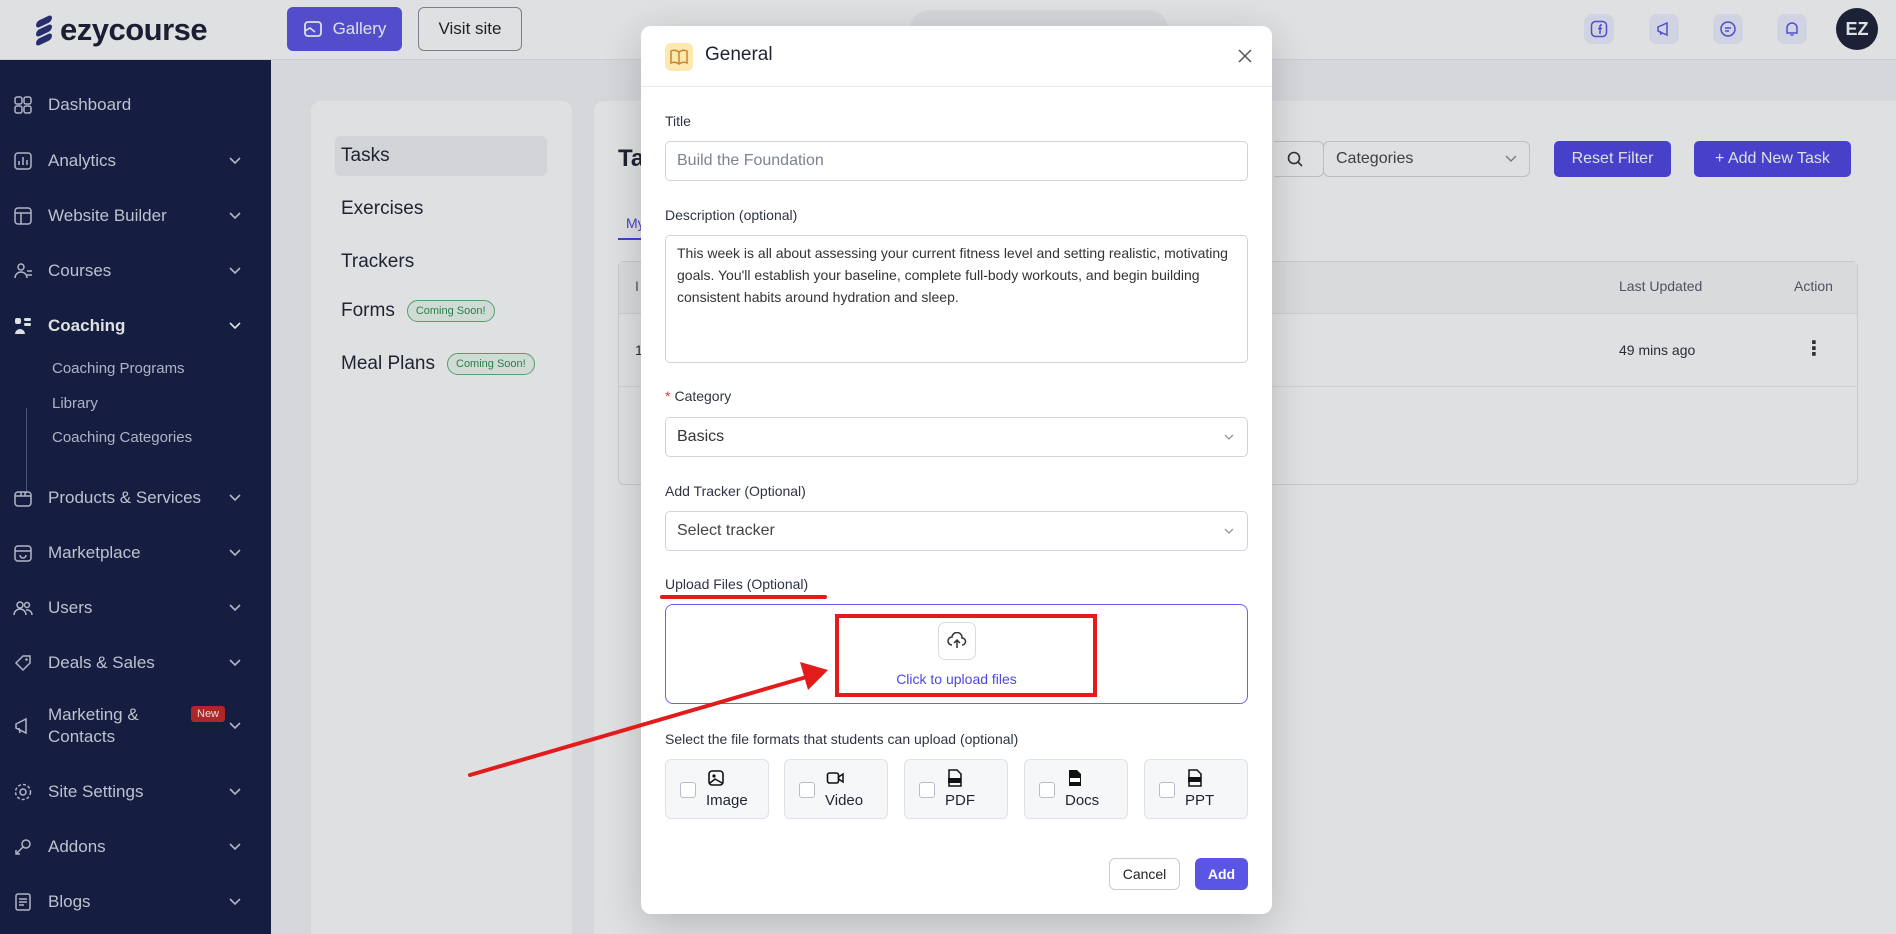  What do you see at coordinates (717, 789) in the screenshot?
I see `format-option-image: Image` at bounding box center [717, 789].